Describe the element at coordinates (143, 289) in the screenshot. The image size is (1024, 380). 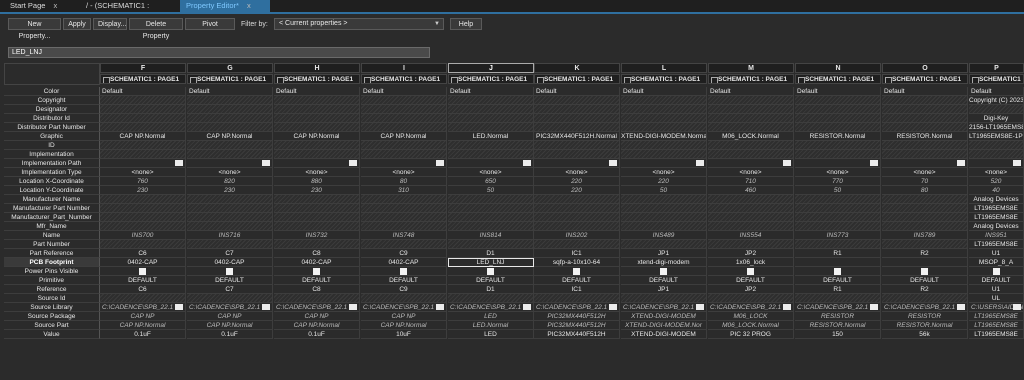
I see `property-cell: C6` at that location.